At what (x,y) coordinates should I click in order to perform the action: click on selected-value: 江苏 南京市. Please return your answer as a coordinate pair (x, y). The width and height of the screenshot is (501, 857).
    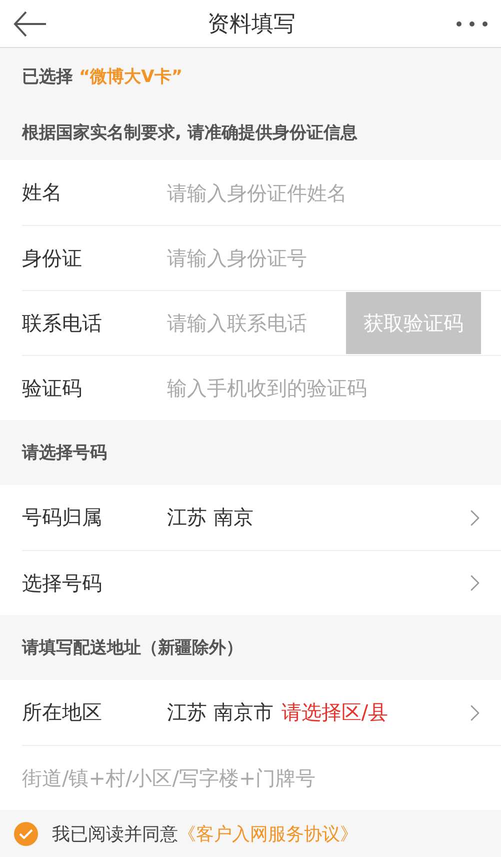
    Looking at the image, I should click on (220, 712).